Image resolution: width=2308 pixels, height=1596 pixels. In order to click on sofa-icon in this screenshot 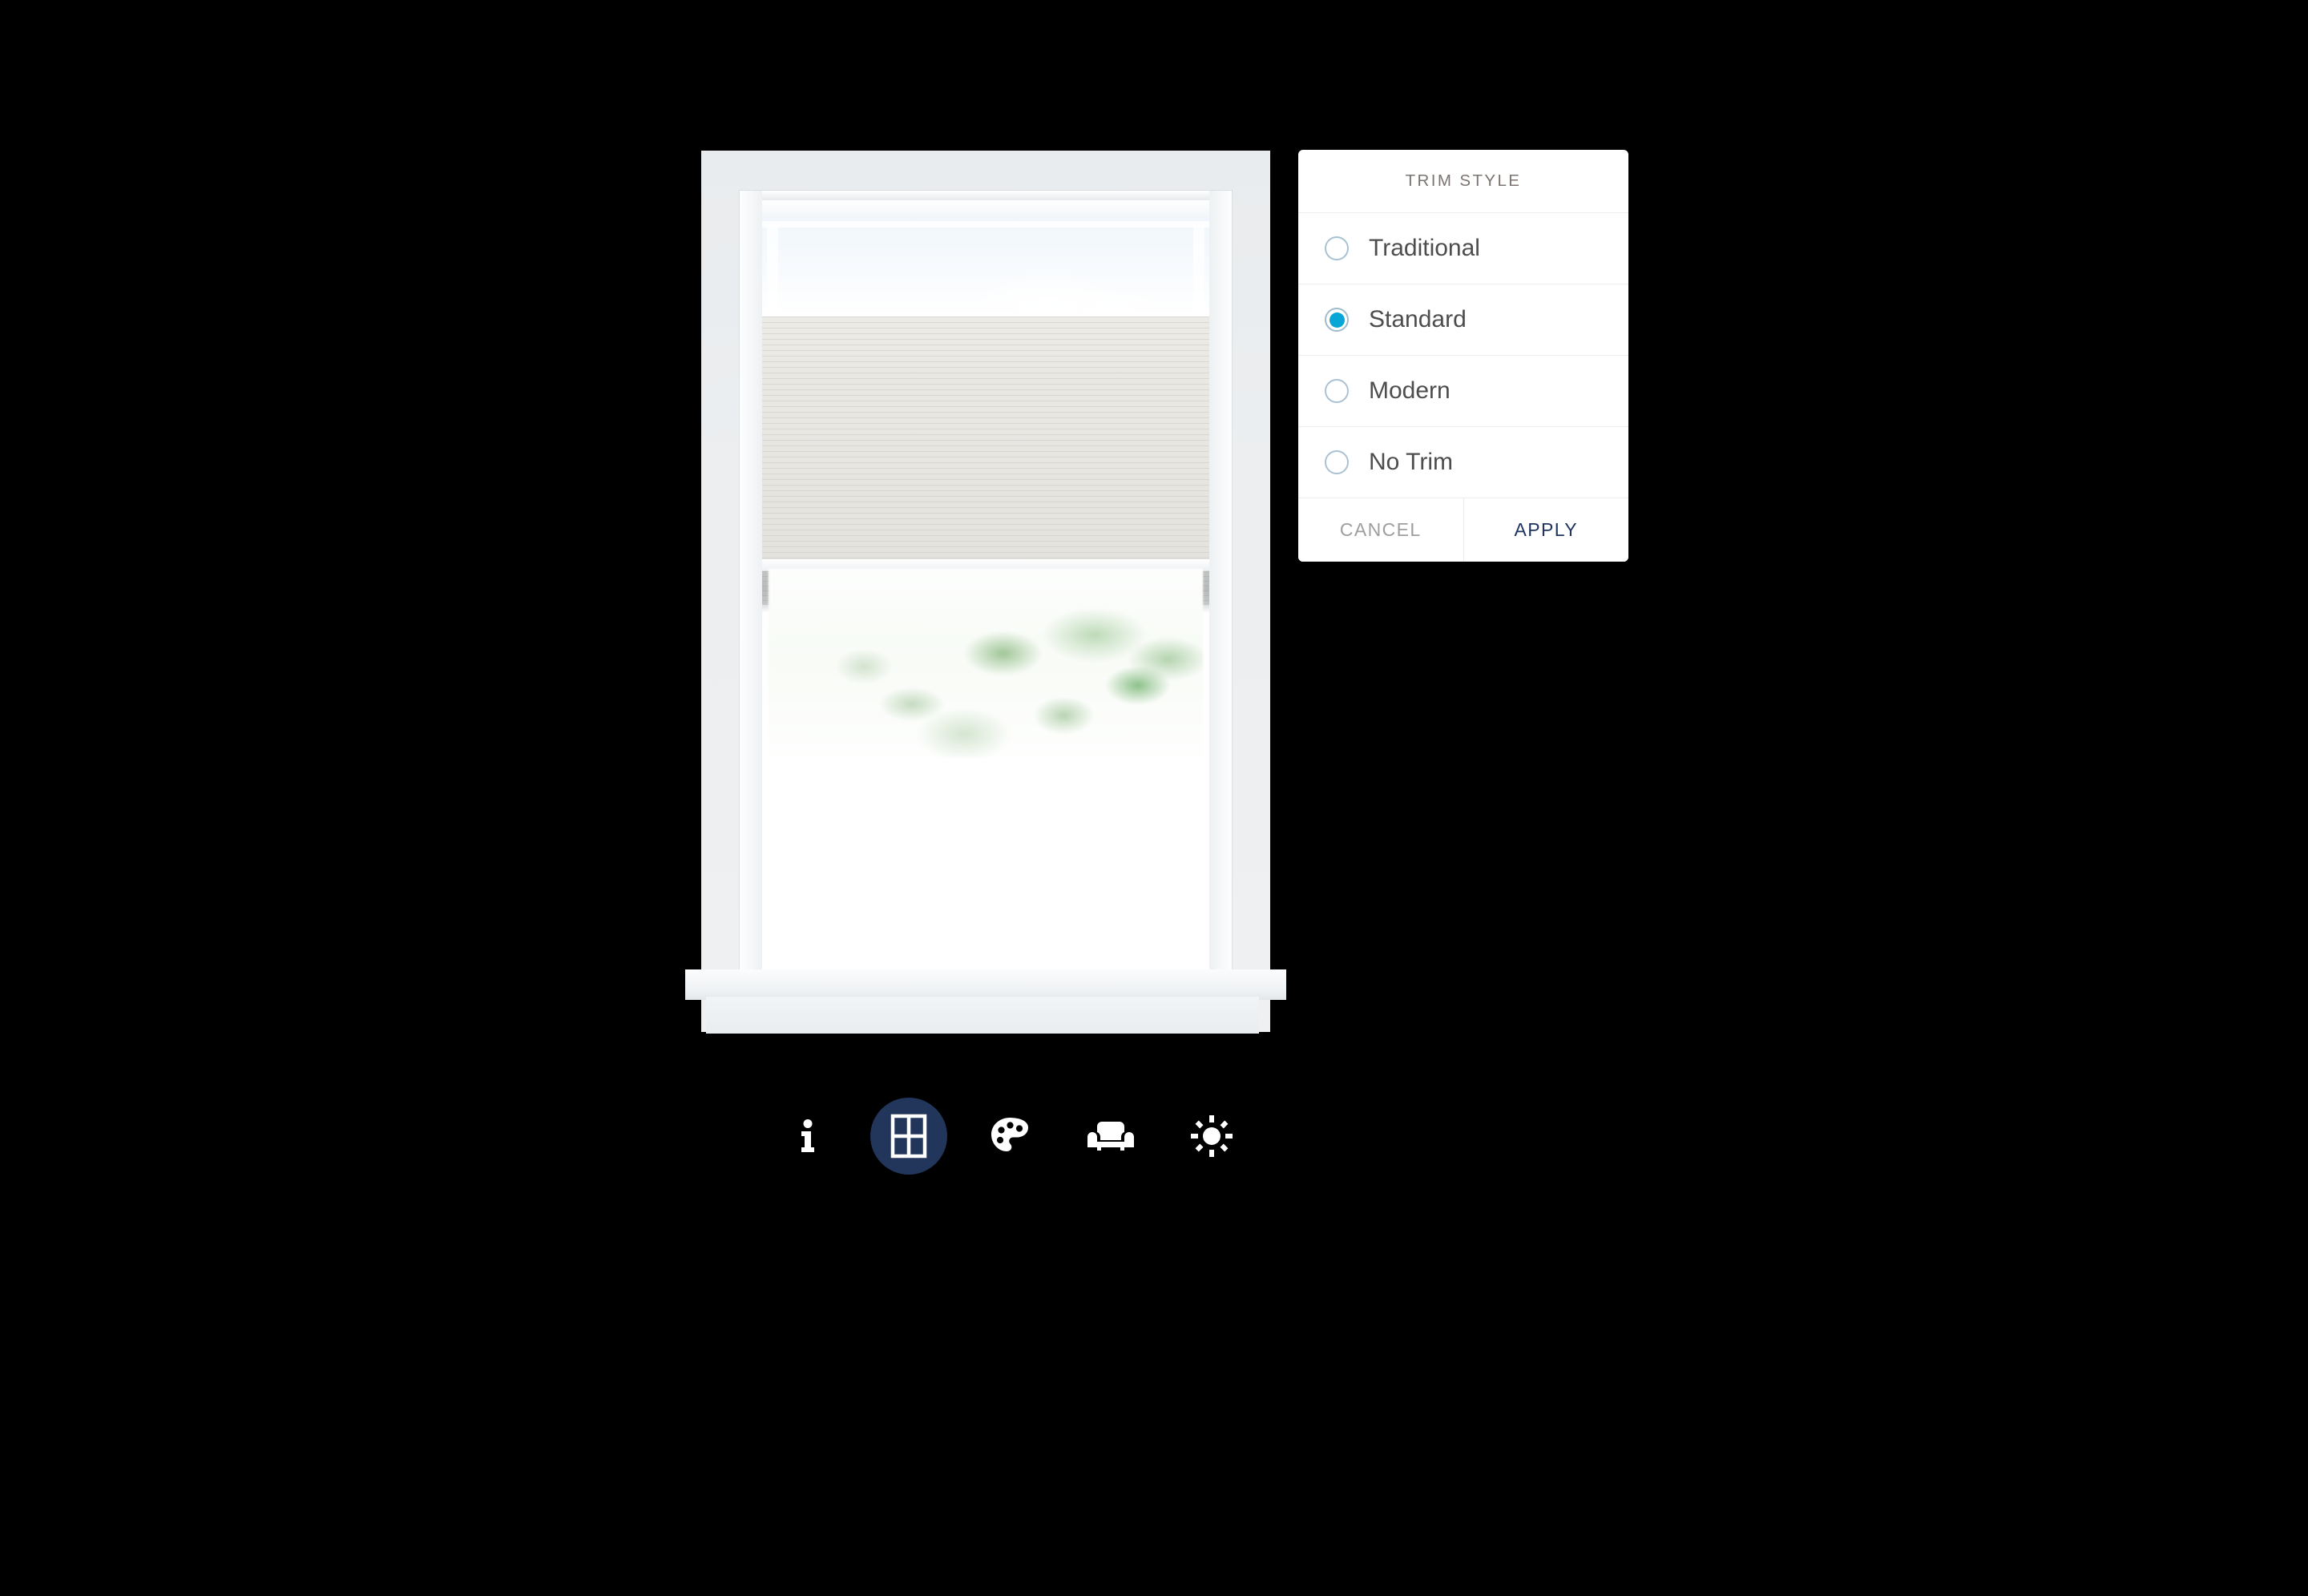, I will do `click(1110, 1136)`.